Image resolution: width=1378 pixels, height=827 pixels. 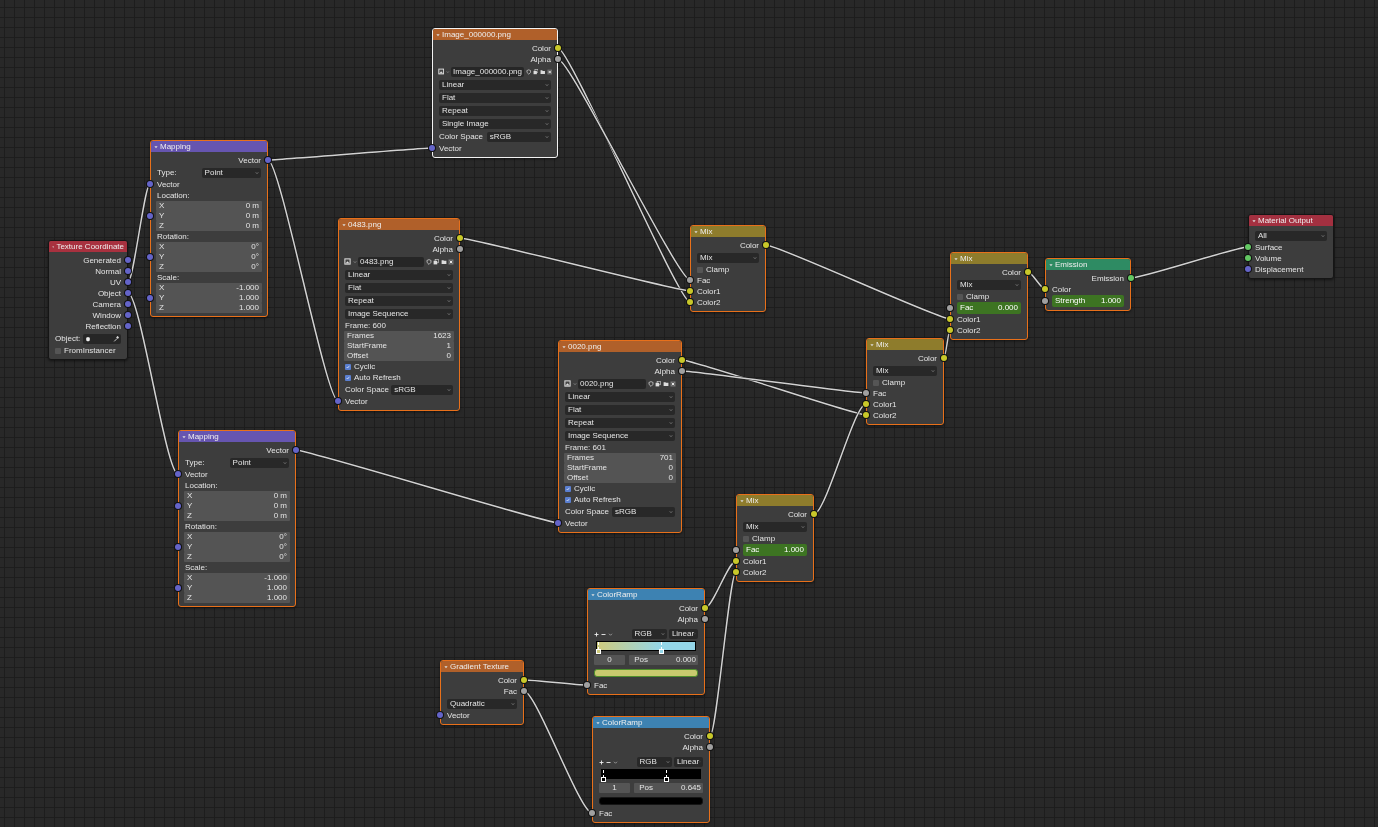 What do you see at coordinates (399, 336) in the screenshot?
I see `number-field: Frames 1623` at bounding box center [399, 336].